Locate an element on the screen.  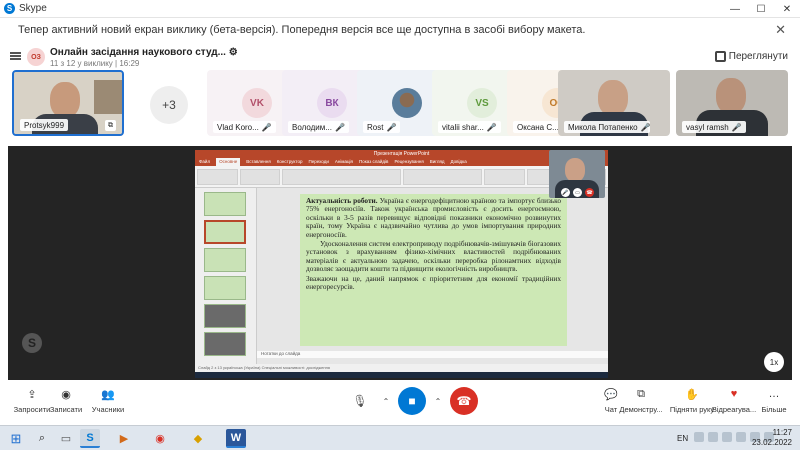
ppt-tab: Основне is located at coordinates (228, 162).